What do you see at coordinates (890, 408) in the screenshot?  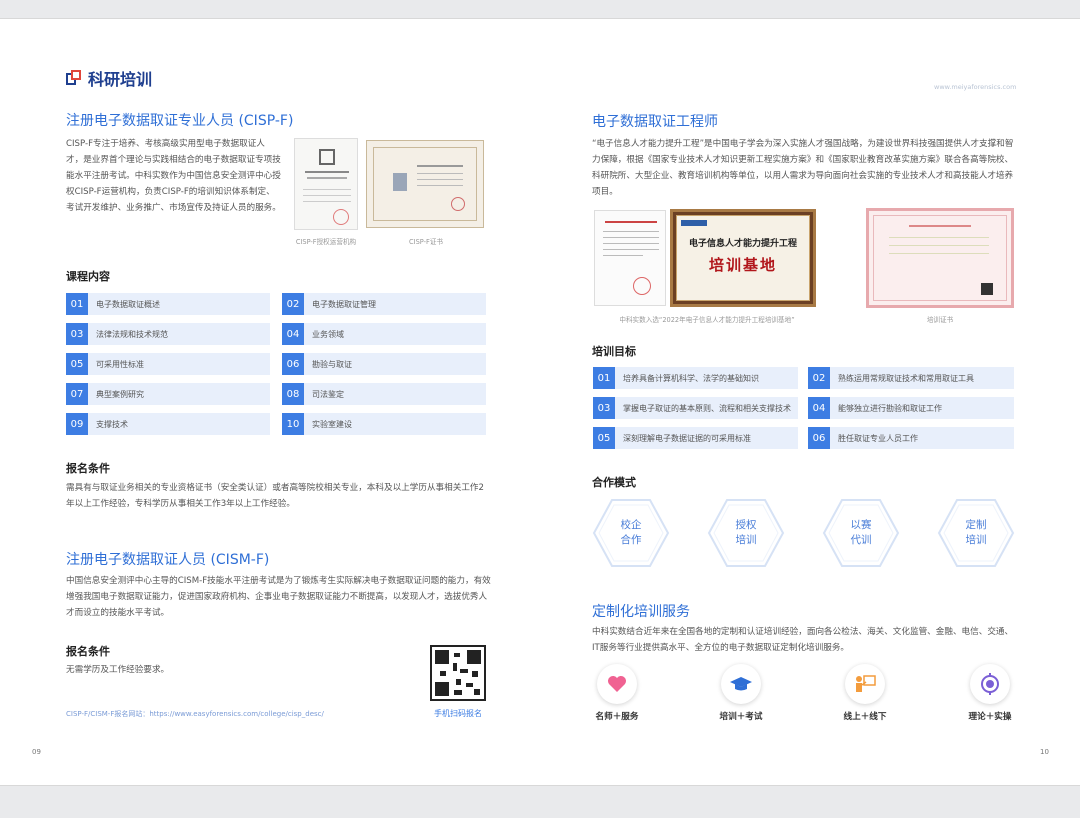 I see `goal-label: 能够独立进行勘验和取证工作` at bounding box center [890, 408].